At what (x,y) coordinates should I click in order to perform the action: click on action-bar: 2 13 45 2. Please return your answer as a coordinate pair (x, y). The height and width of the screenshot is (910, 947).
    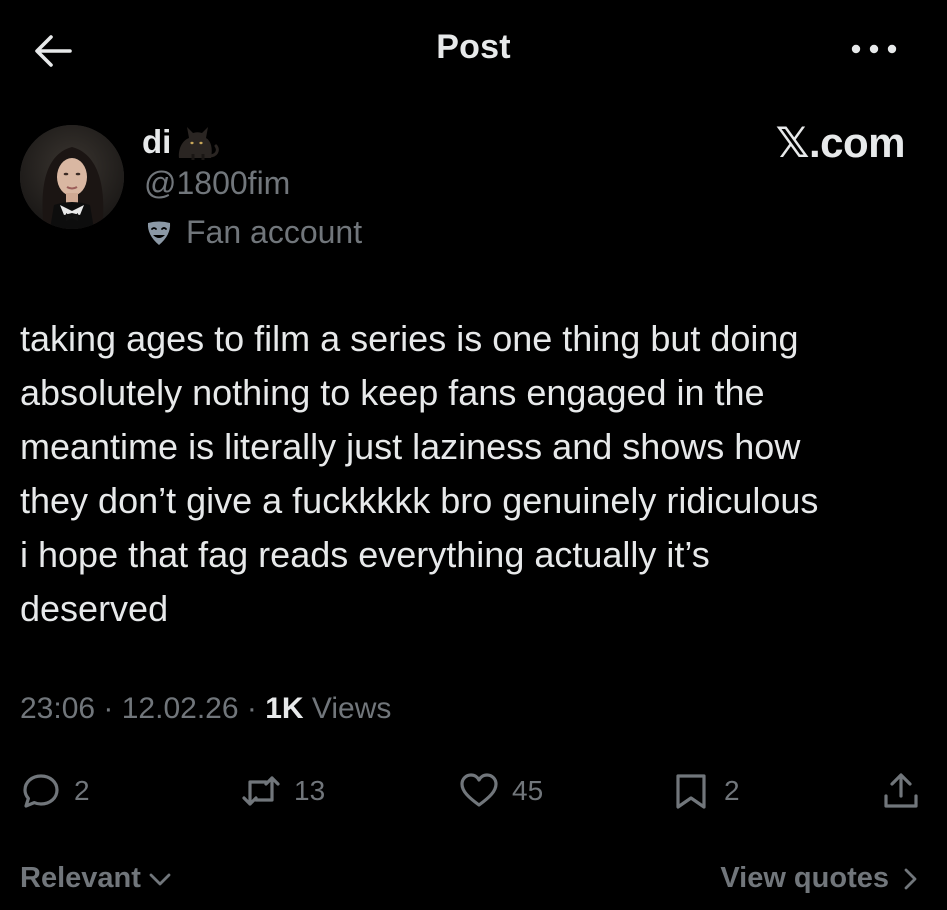
    Looking at the image, I should click on (473, 791).